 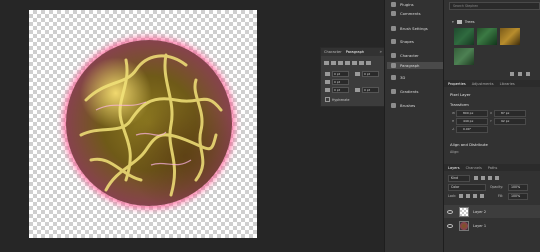 I want to click on space-before-icon, so click(x=327, y=90).